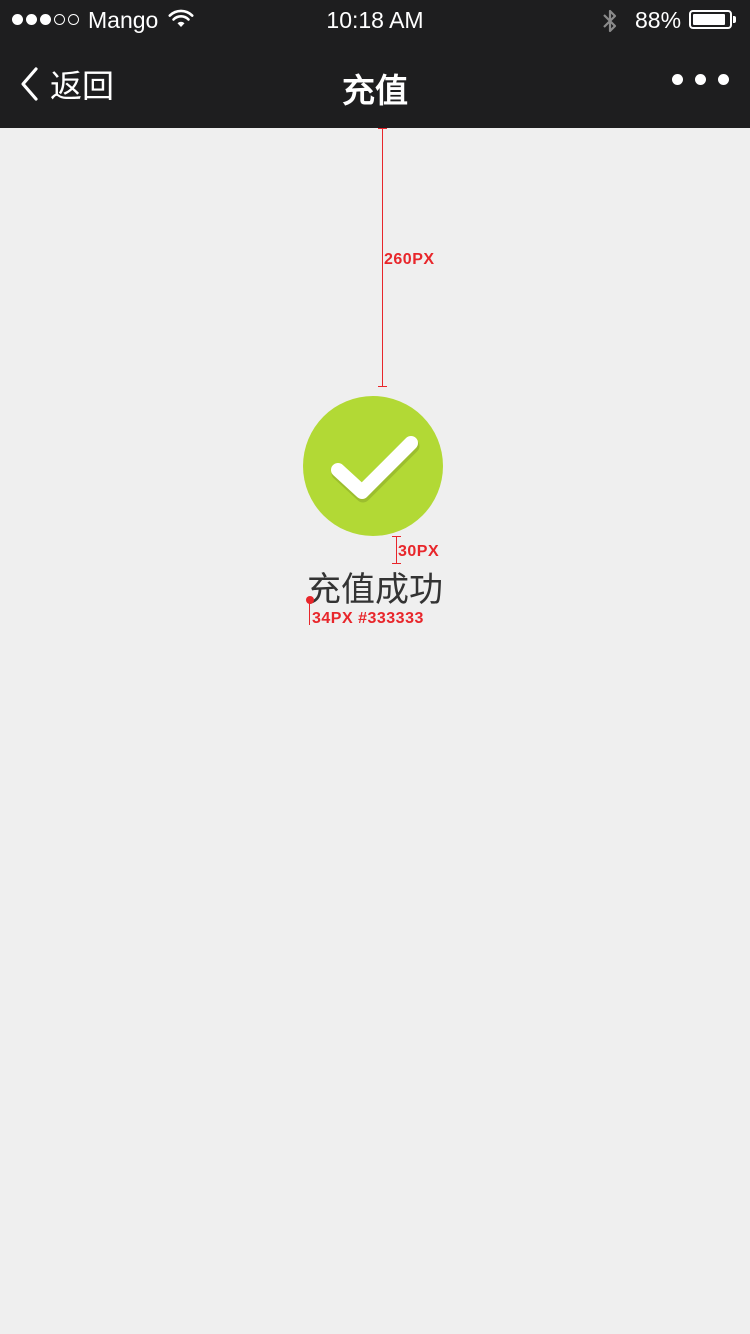 This screenshot has width=750, height=1334. I want to click on more-dots-icon, so click(700, 79).